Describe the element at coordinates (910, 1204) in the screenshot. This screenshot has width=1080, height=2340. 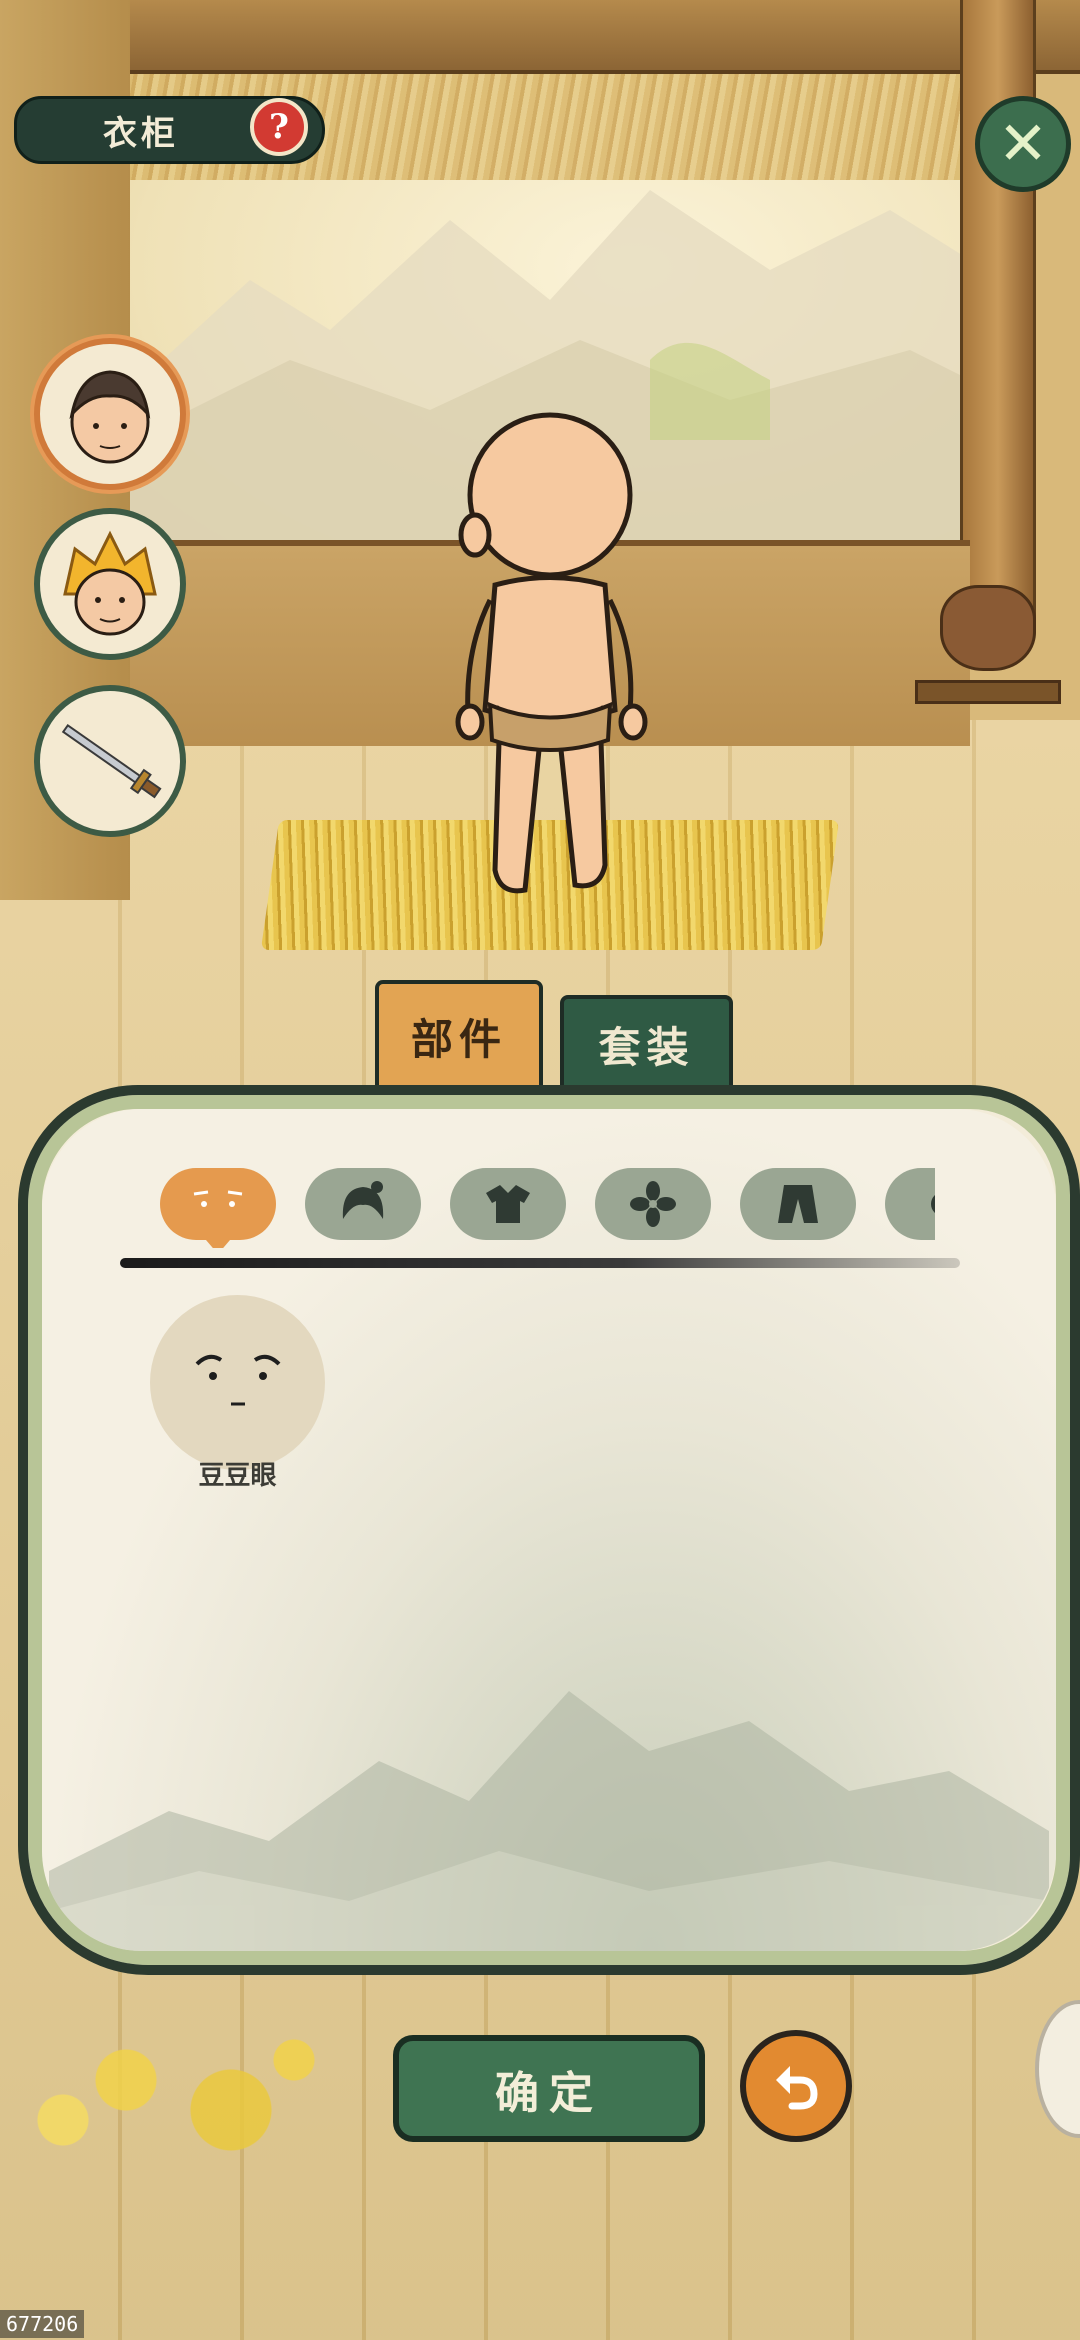
I see `category-more` at that location.